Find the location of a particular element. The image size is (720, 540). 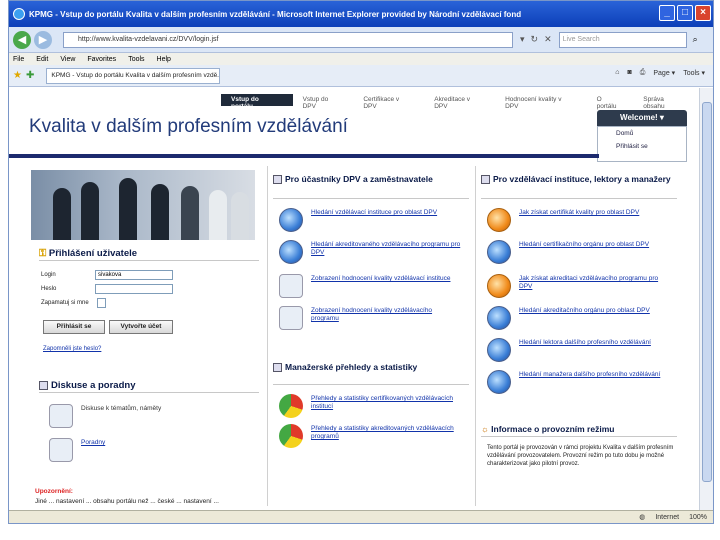

nav-akreditace: Akreditace v DPV is located at coordinates (459, 102).